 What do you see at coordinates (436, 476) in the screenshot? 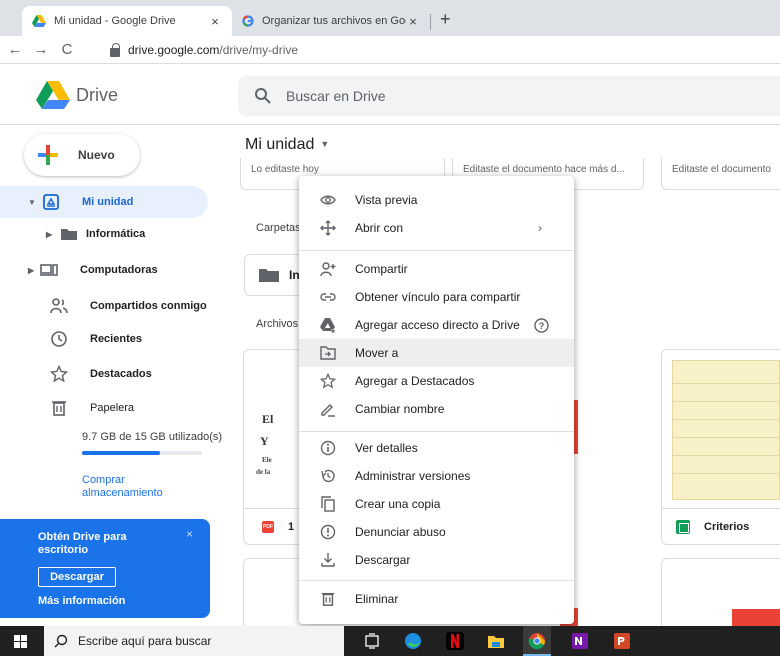
I see `menu-item-versiones: Administrar versiones` at bounding box center [436, 476].